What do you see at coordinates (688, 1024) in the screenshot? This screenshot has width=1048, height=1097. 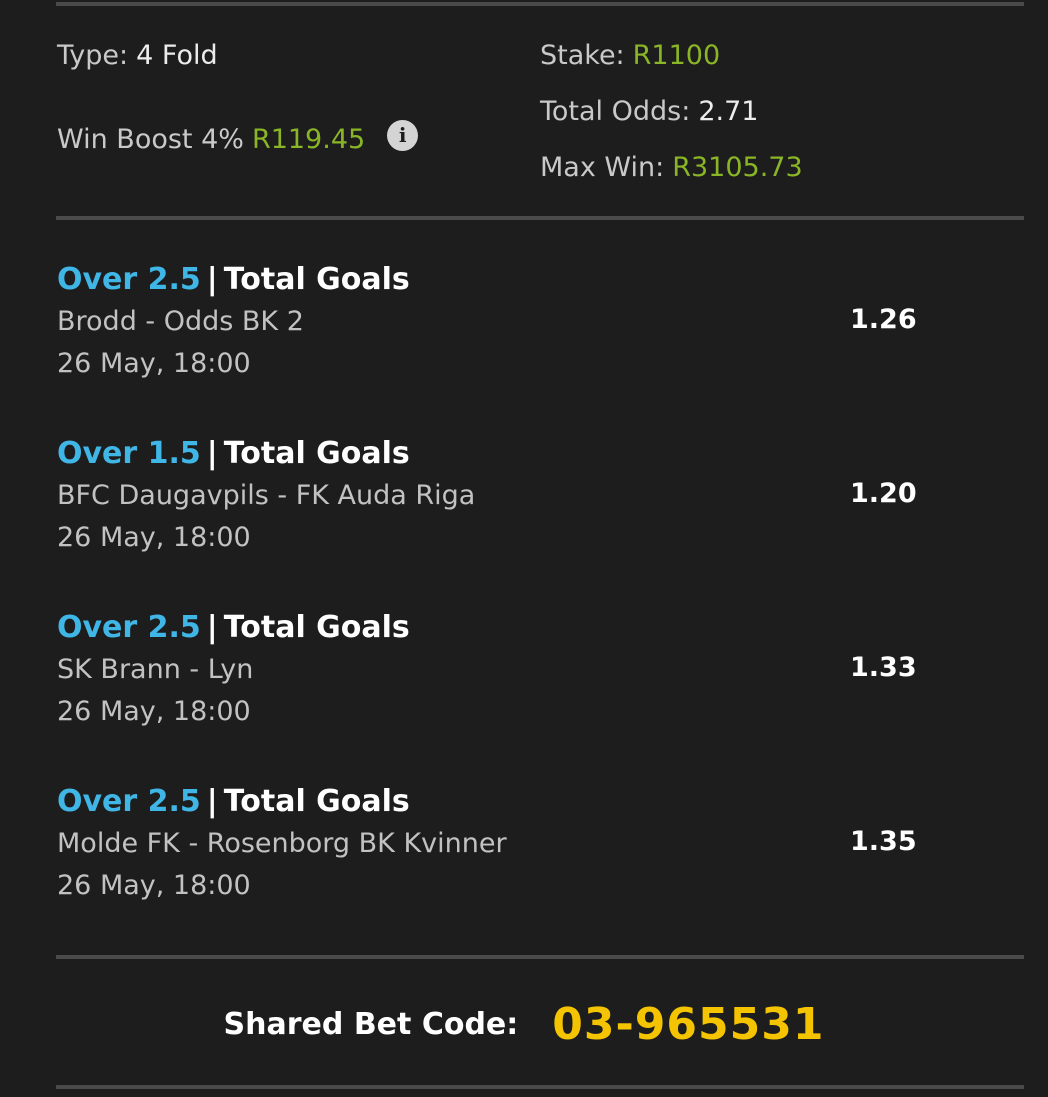 I see `shared-bet-code-value: 03-965531` at bounding box center [688, 1024].